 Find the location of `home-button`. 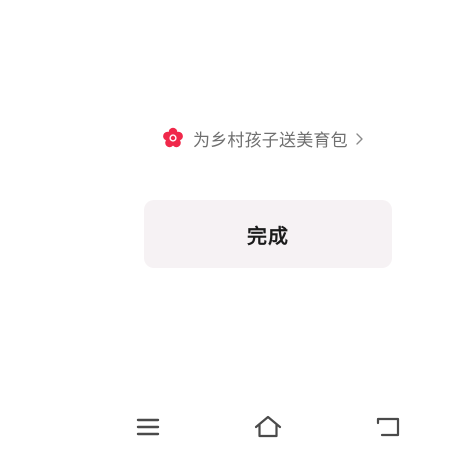

home-button is located at coordinates (268, 429).